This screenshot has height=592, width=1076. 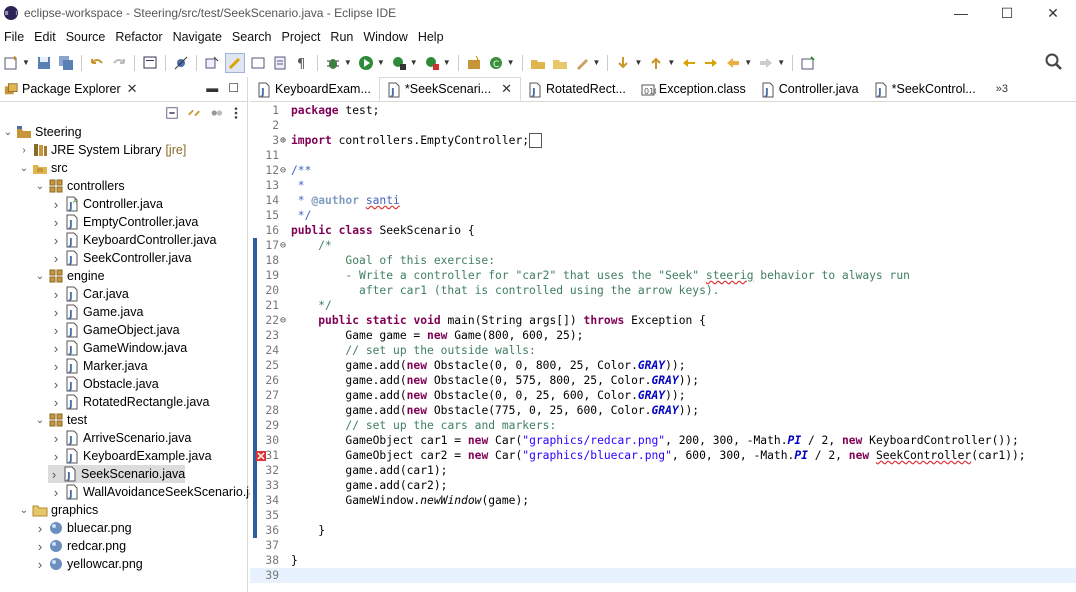 I want to click on menu-project: Project, so click(x=302, y=37).